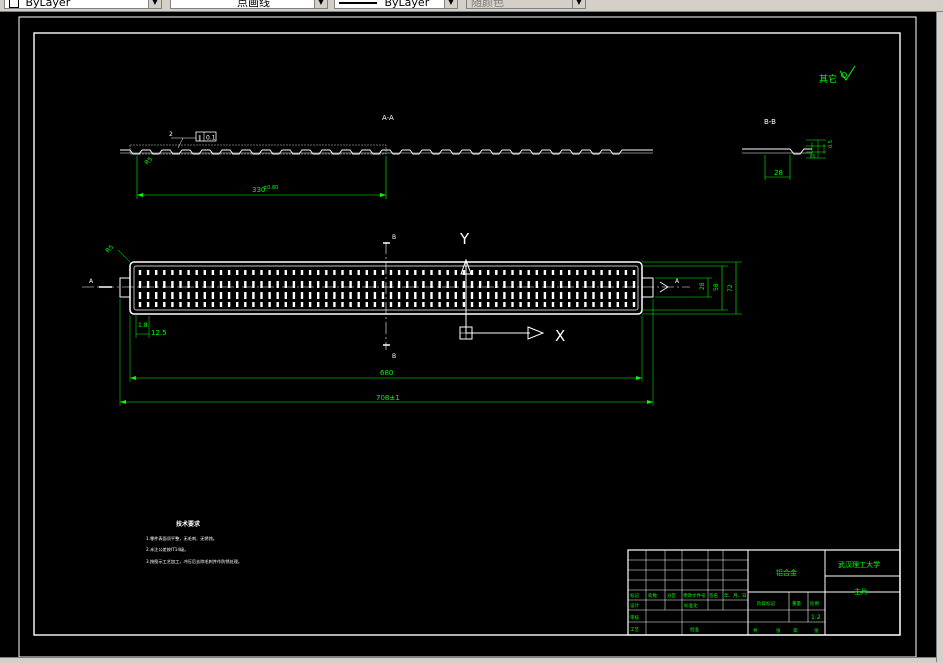 The image size is (943, 663). What do you see at coordinates (939, 337) in the screenshot?
I see `vertical-scrollbar` at bounding box center [939, 337].